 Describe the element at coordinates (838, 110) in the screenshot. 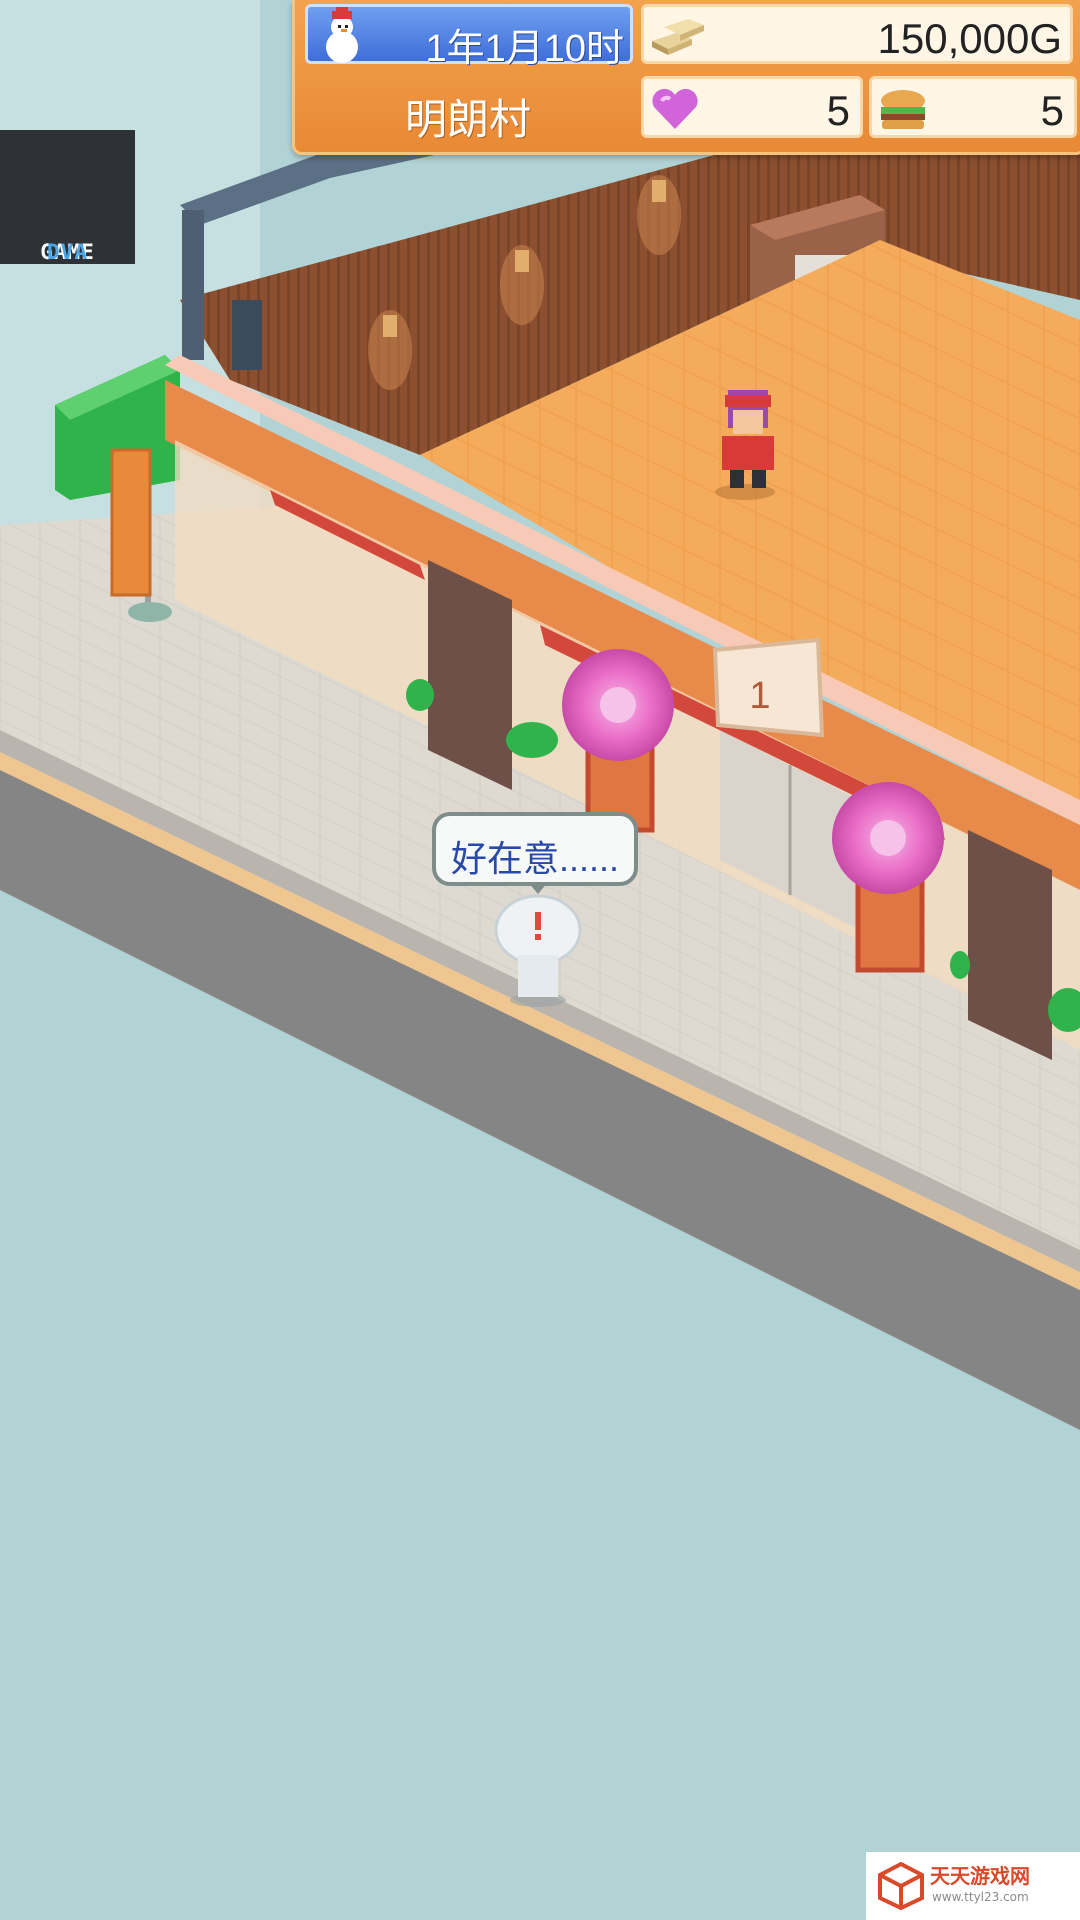

I see `heart-count: 5` at that location.